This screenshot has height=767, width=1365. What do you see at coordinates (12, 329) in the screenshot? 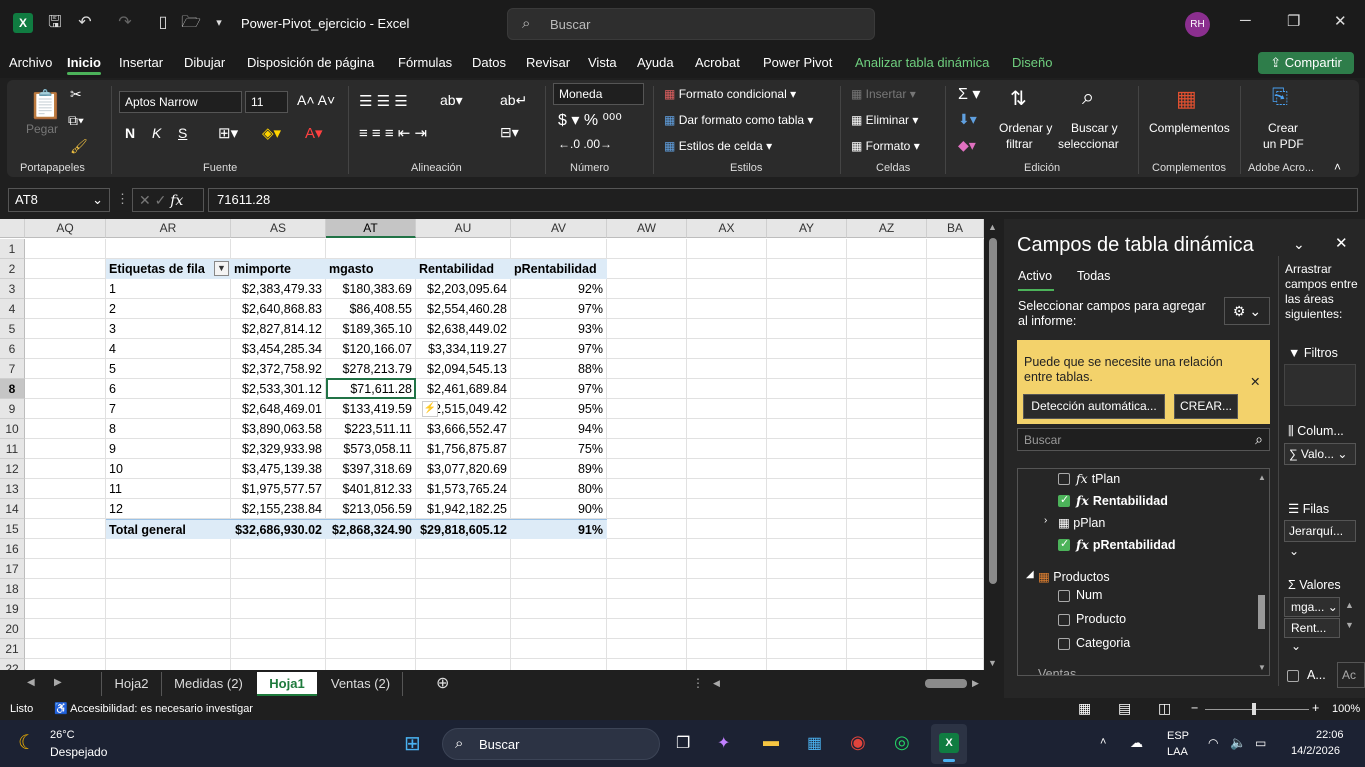
I see `row-header-5: 5` at bounding box center [12, 329].